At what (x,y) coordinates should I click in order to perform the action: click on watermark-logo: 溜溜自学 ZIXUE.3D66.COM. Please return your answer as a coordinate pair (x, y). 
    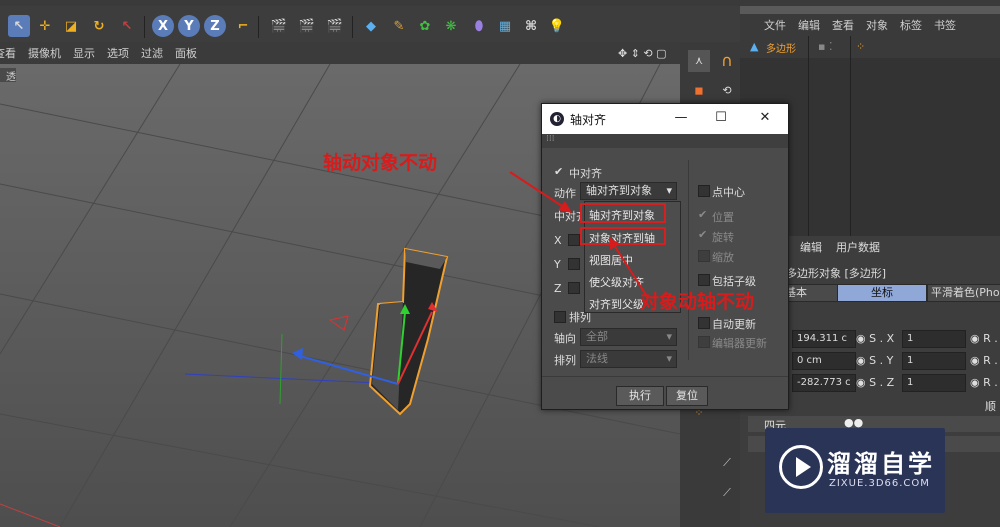
    Looking at the image, I should click on (855, 470).